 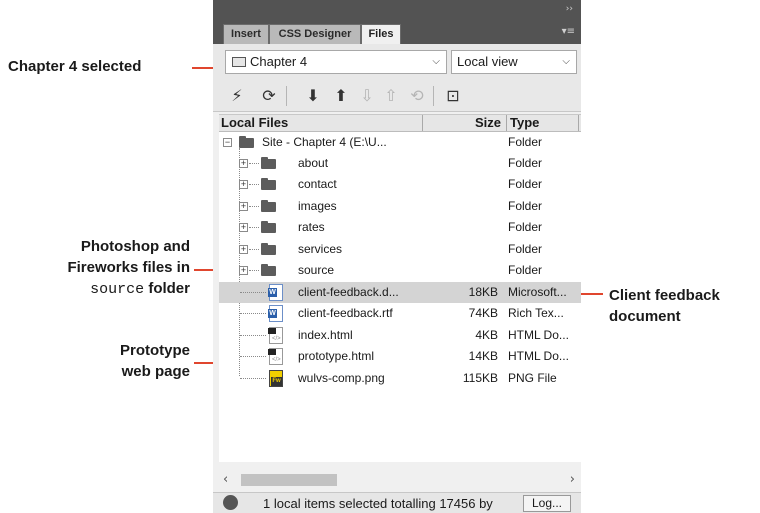 What do you see at coordinates (400, 123) in the screenshot?
I see `file-list-header: Local Files Size Type` at bounding box center [400, 123].